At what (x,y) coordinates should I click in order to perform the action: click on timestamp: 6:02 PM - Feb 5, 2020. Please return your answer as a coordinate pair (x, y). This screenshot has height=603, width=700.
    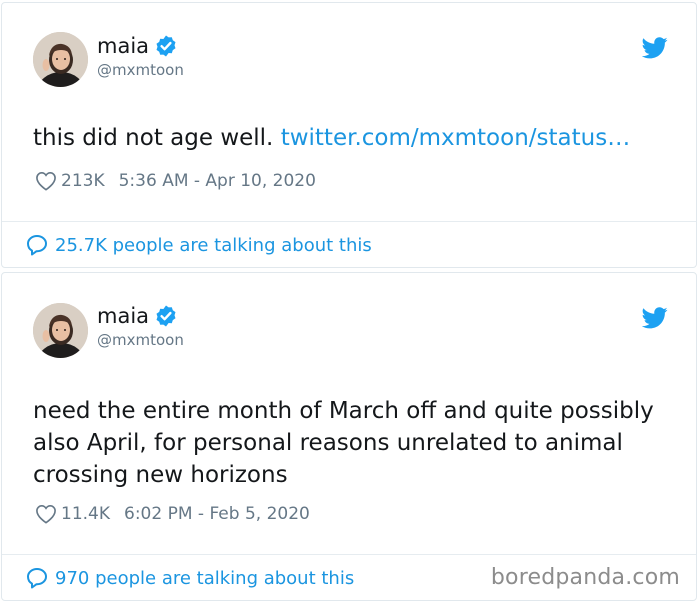
    Looking at the image, I should click on (217, 514).